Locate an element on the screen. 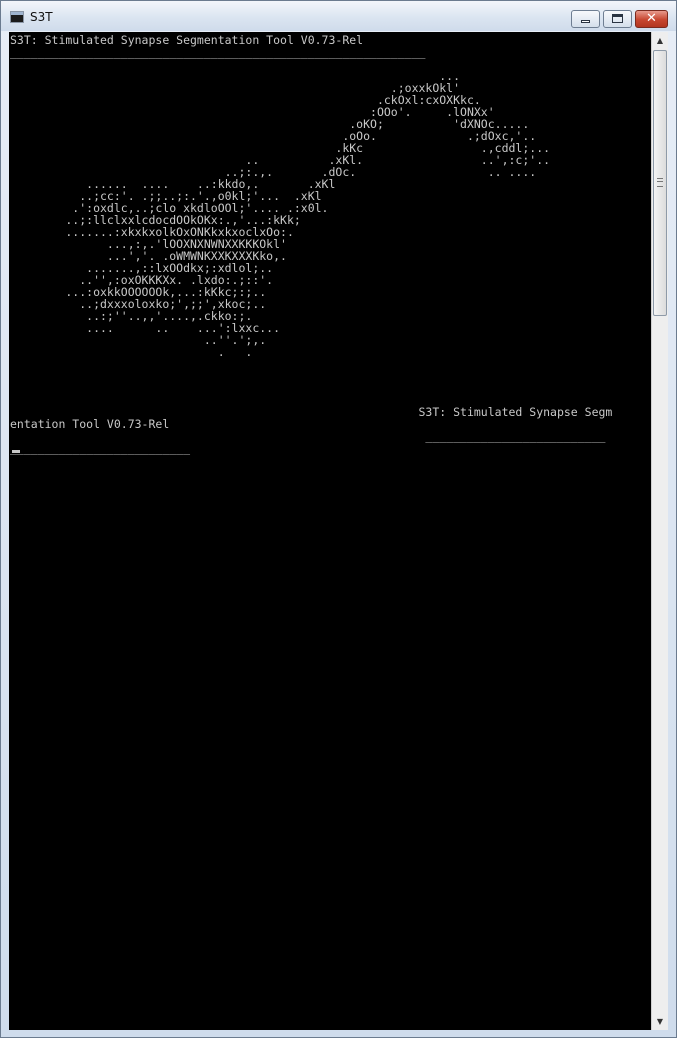  close-button: ✕ is located at coordinates (651, 19).